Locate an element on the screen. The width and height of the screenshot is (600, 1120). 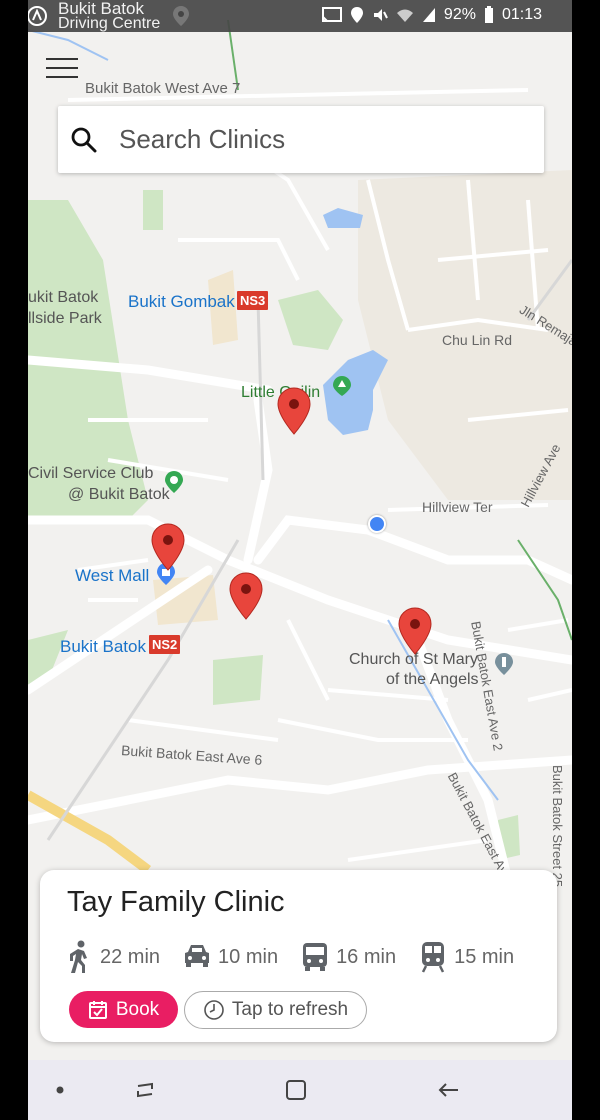
station-label: Bukit Gombak is located at coordinates (181, 301).